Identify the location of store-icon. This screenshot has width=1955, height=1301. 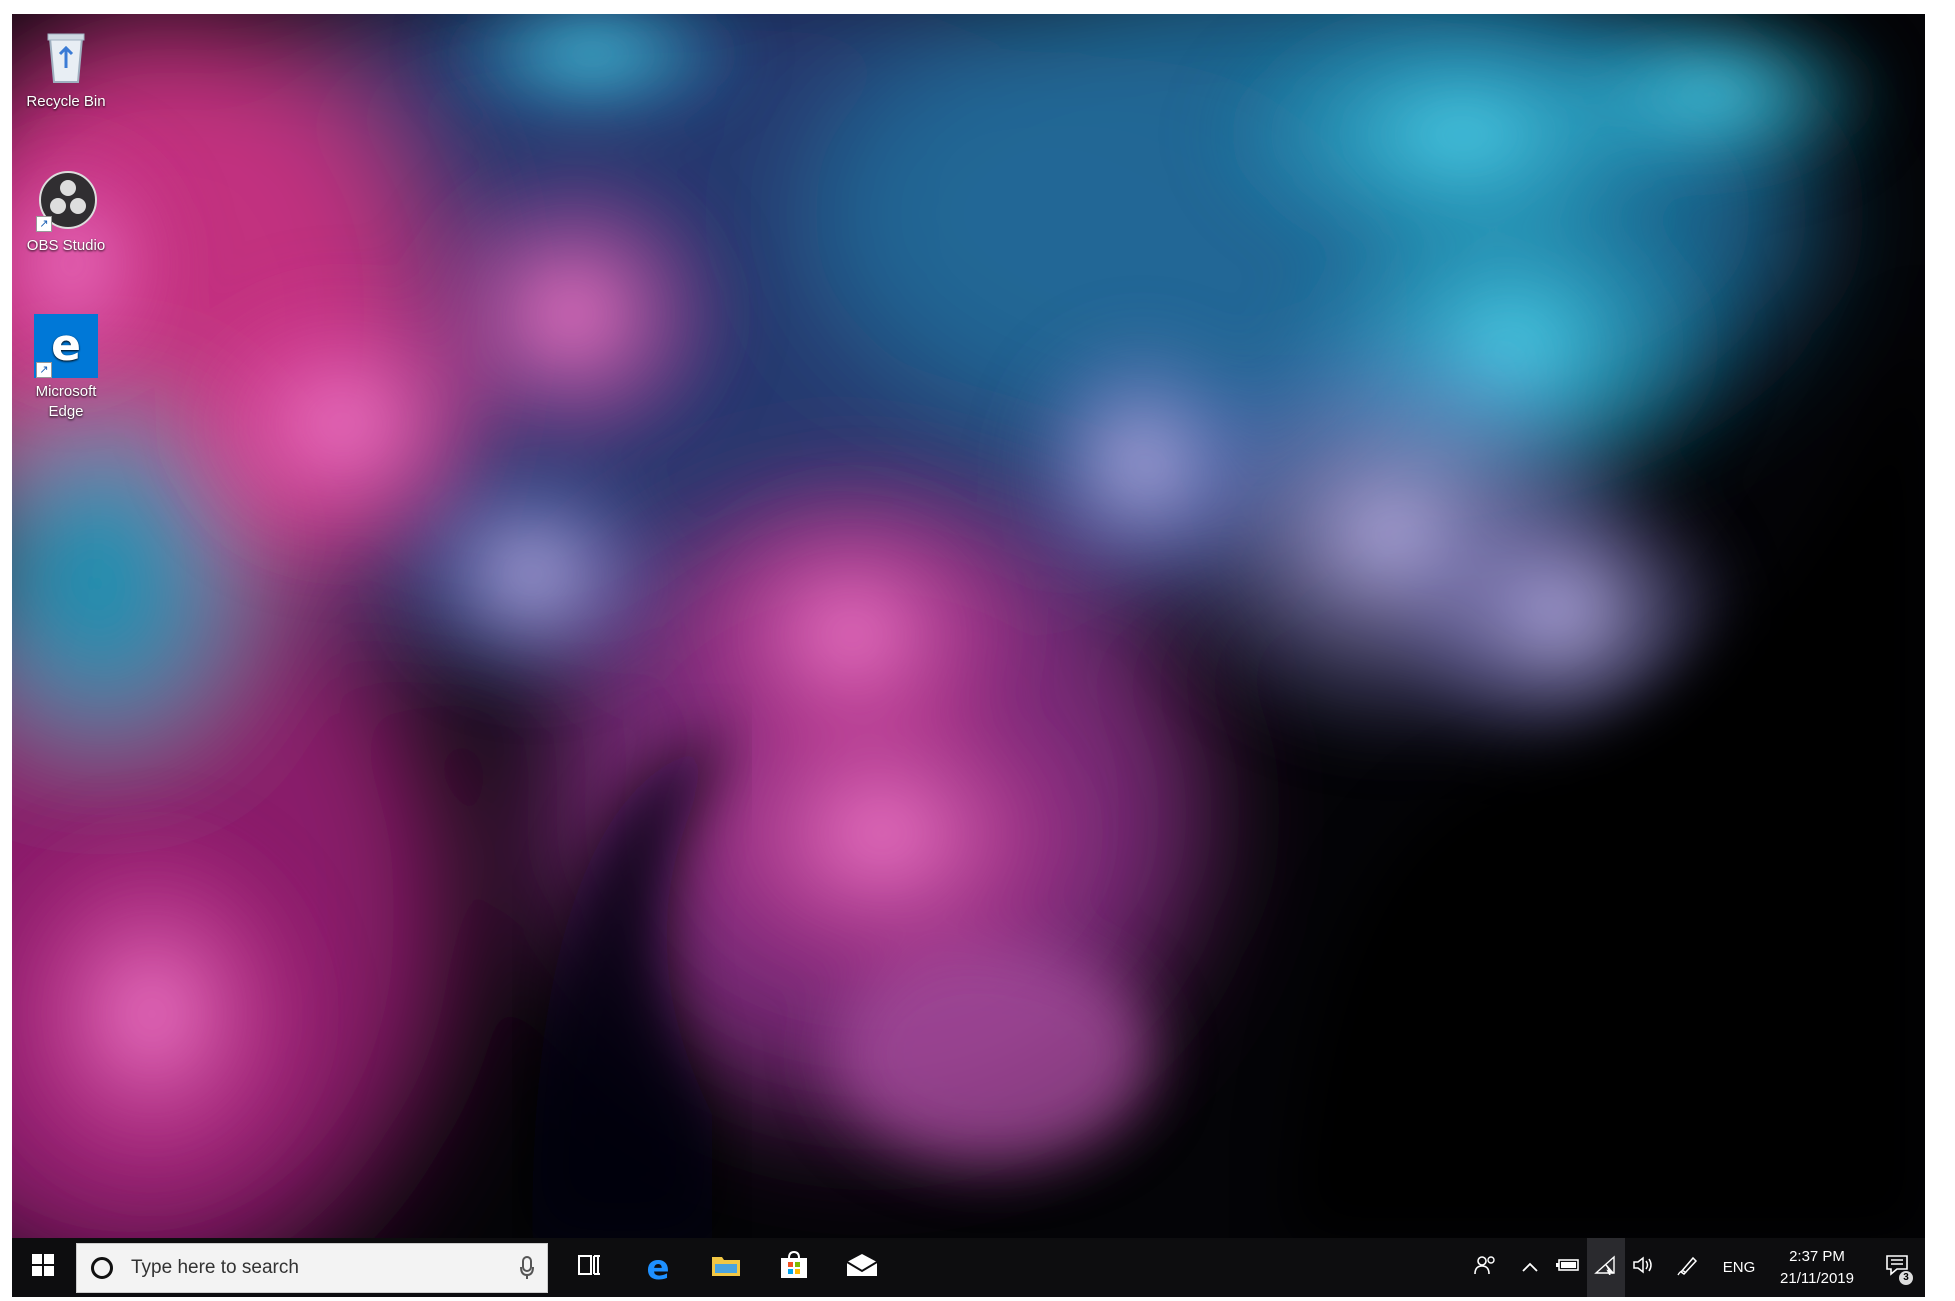
(794, 1267).